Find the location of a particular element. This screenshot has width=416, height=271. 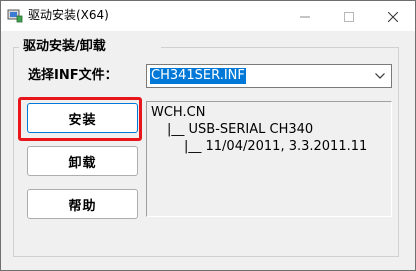

close-icon is located at coordinates (393, 16).